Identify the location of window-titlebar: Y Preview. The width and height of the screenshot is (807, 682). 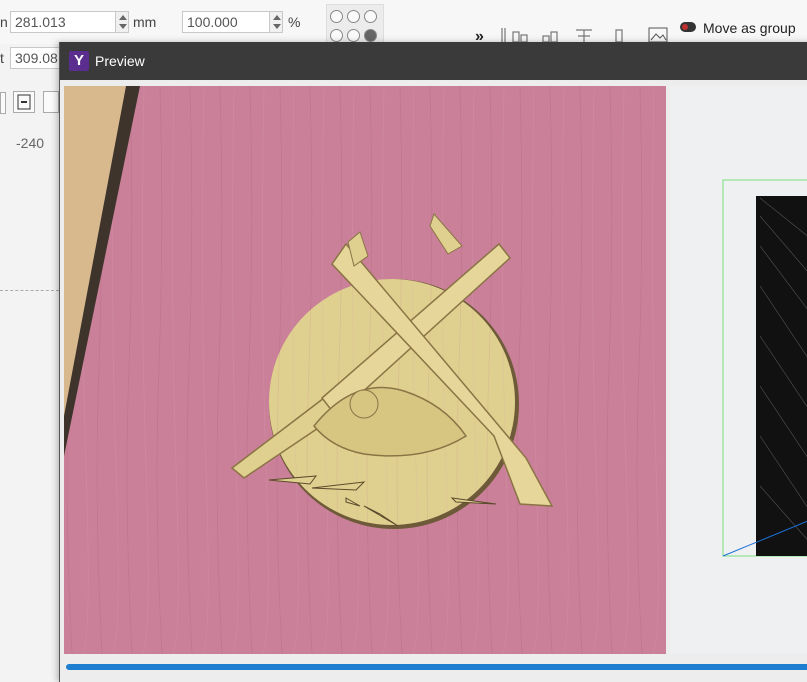
(433, 61).